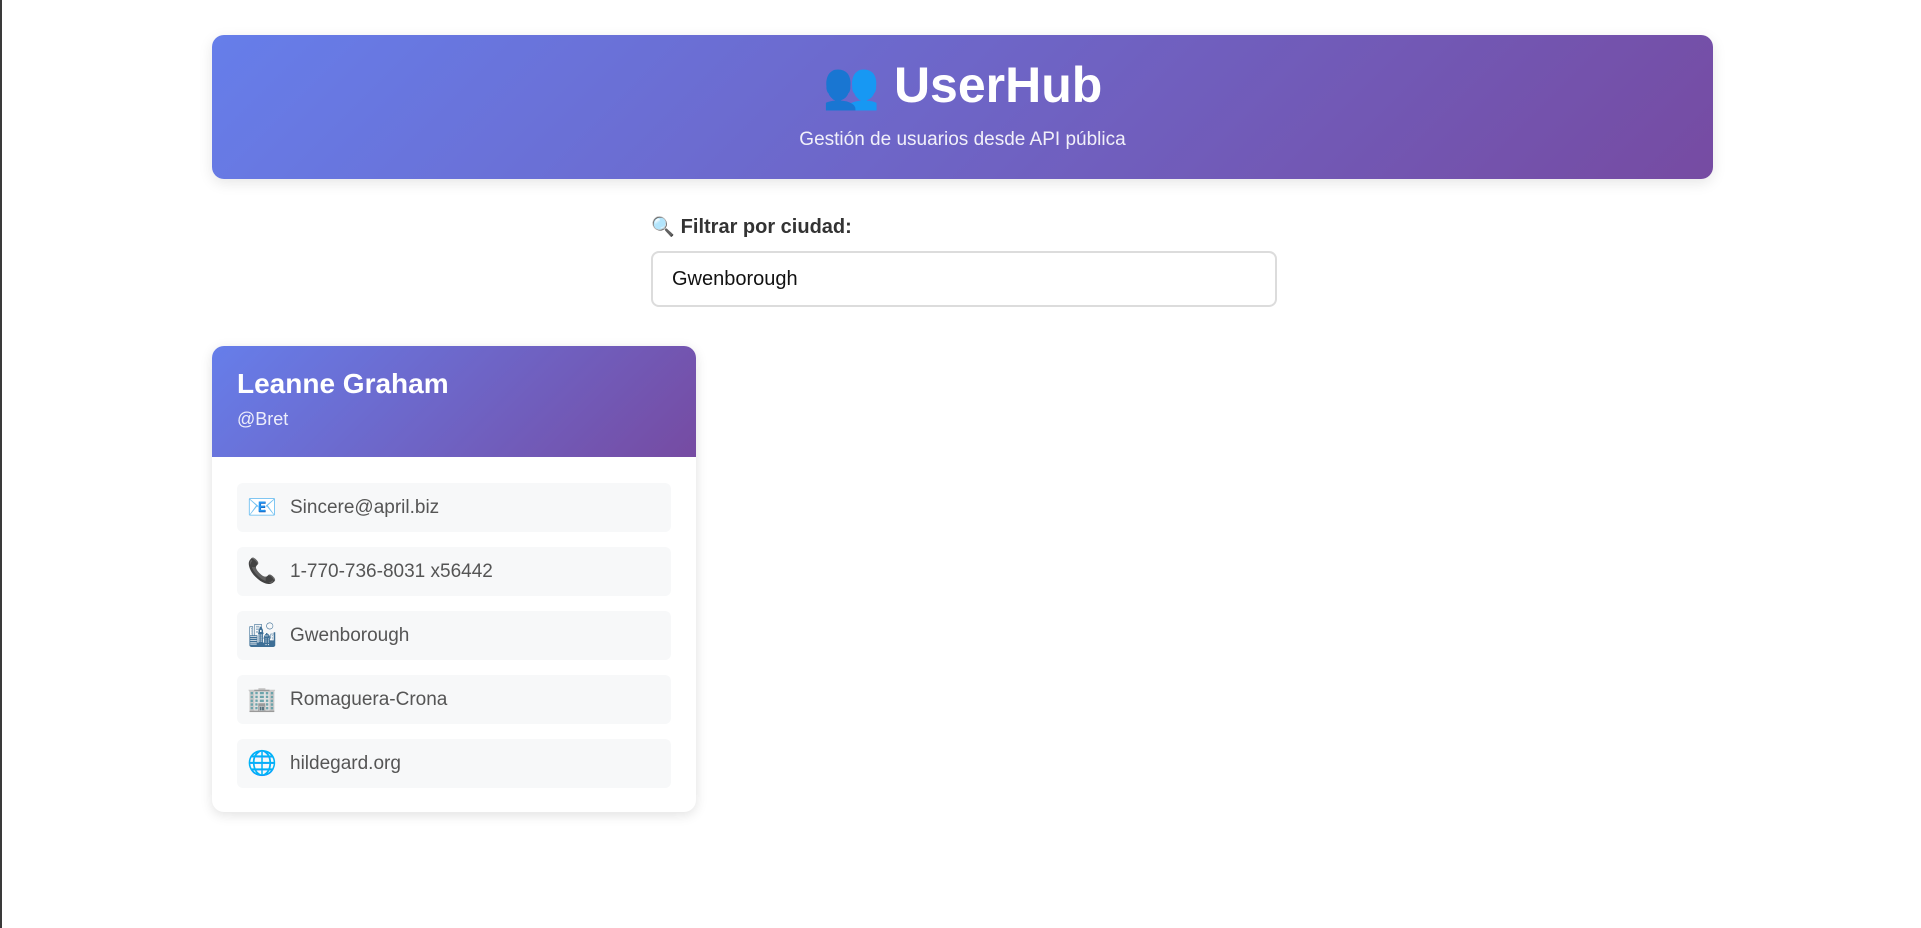  I want to click on user-email: Sincere@april.biz, so click(365, 507).